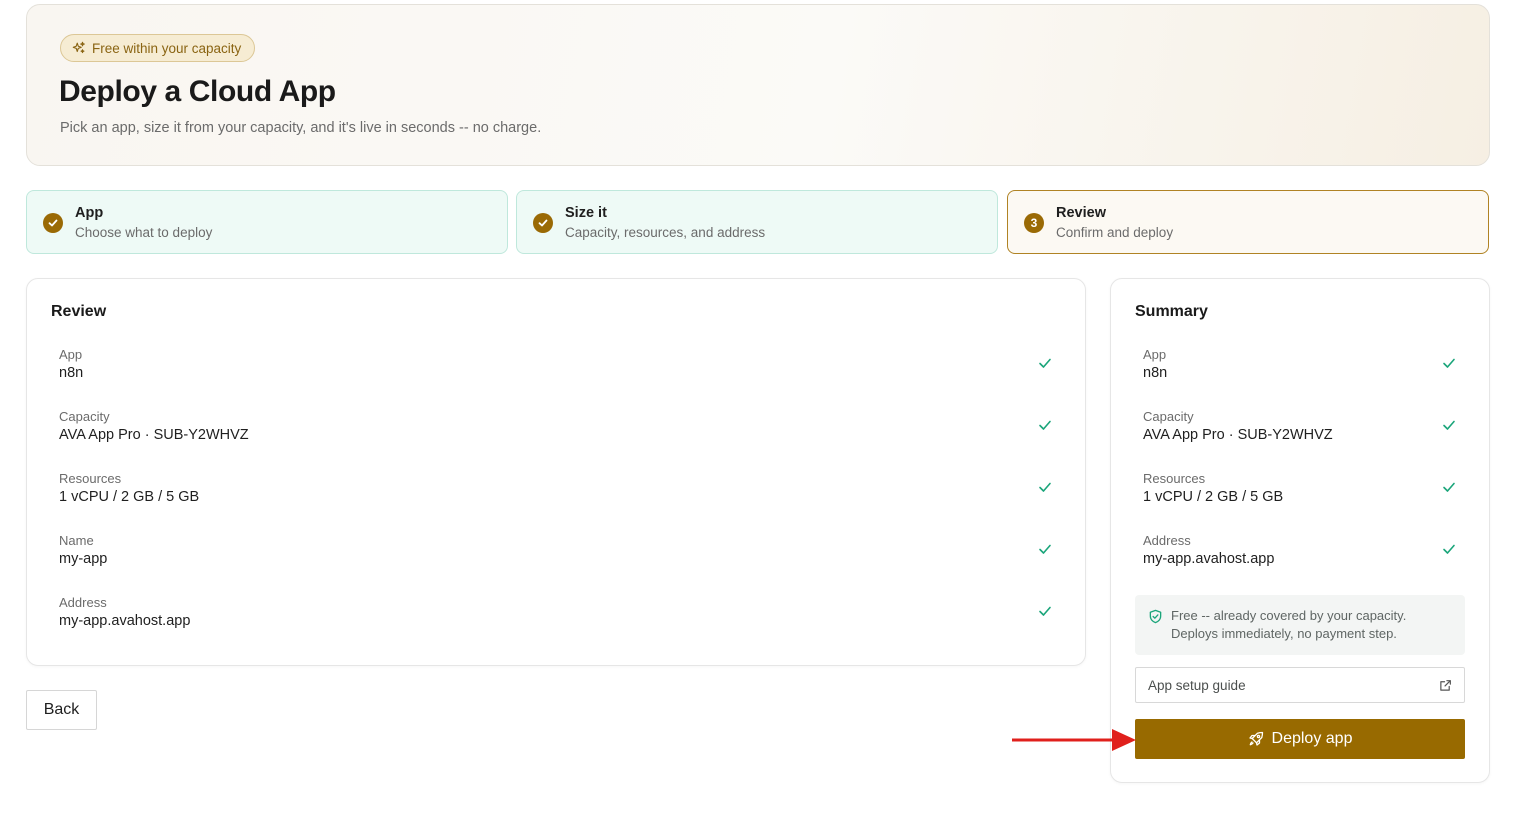  Describe the element at coordinates (1197, 685) in the screenshot. I see `guide-label: App setup guide` at that location.